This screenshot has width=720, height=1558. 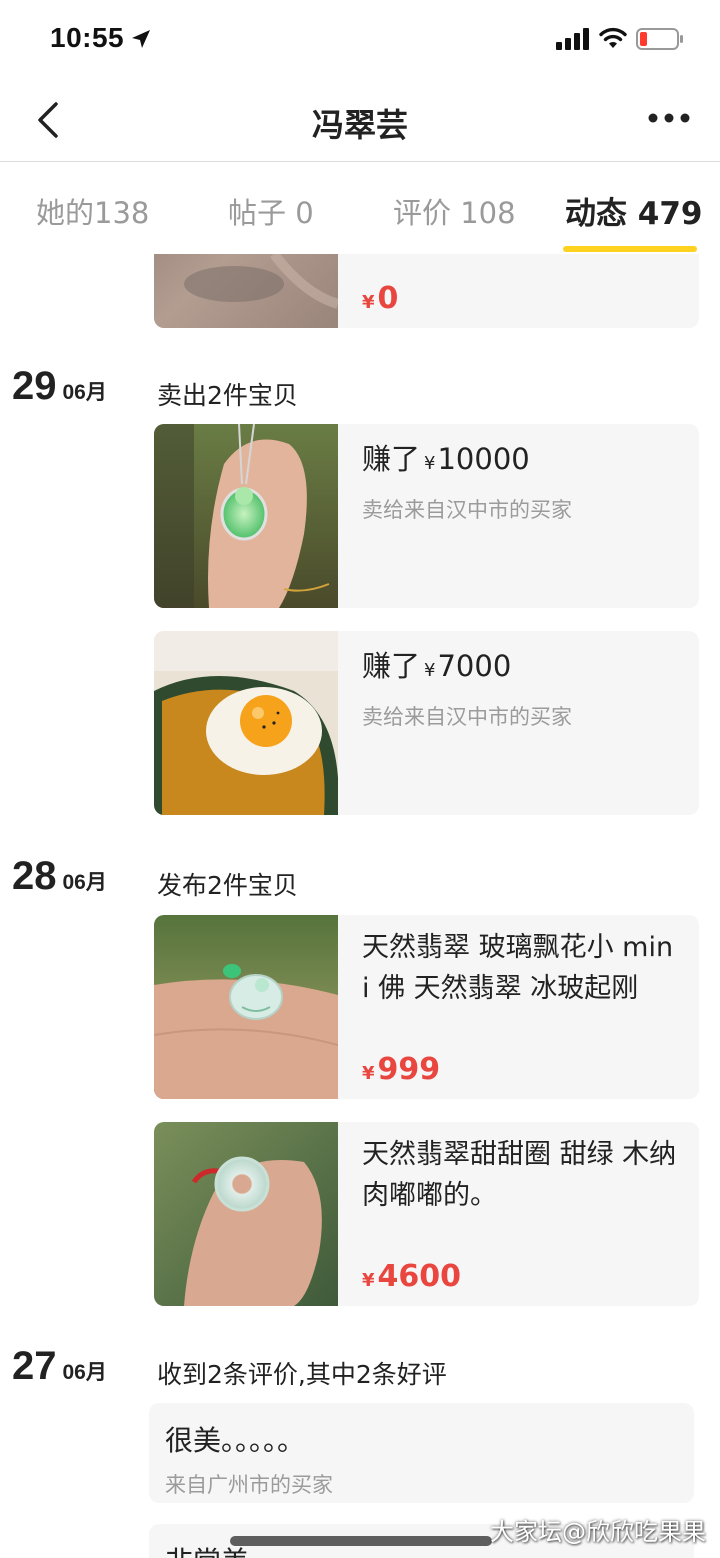 What do you see at coordinates (613, 37) in the screenshot?
I see `wifi-icon` at bounding box center [613, 37].